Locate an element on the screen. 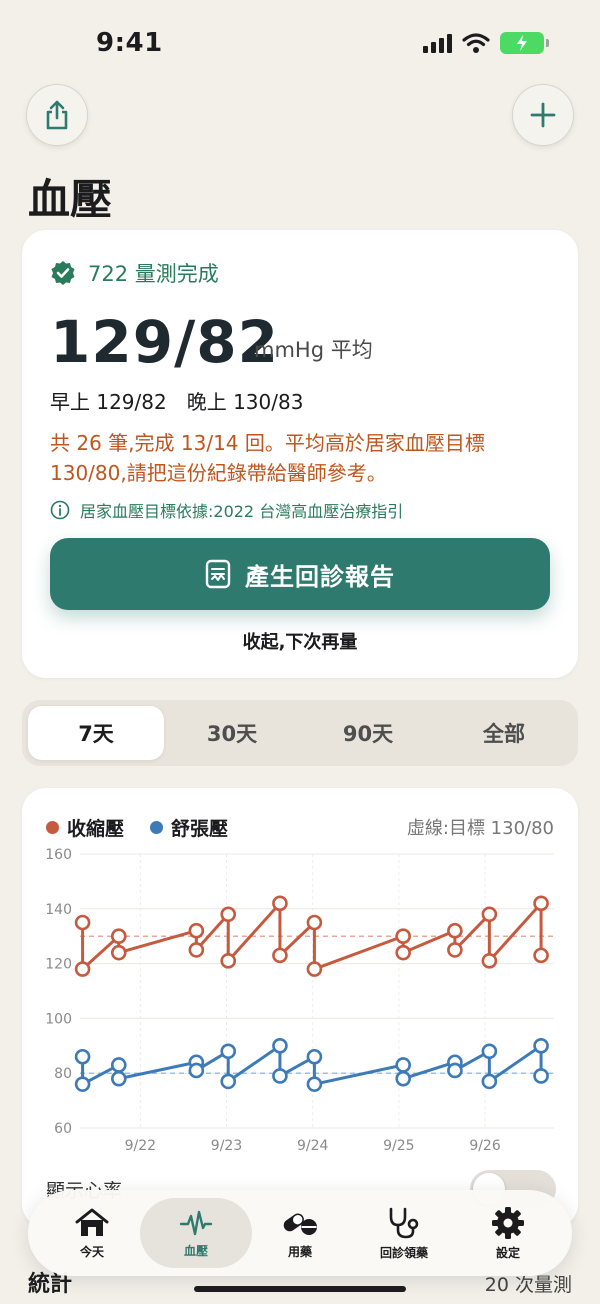 The height and width of the screenshot is (1304, 600). y-tick-label: 120 is located at coordinates (58, 965).